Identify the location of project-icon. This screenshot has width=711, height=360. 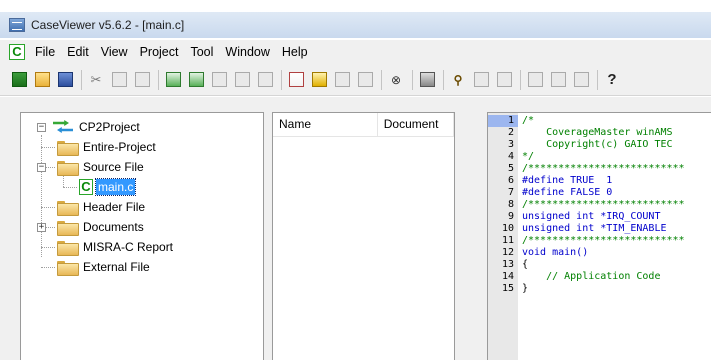
(63, 127).